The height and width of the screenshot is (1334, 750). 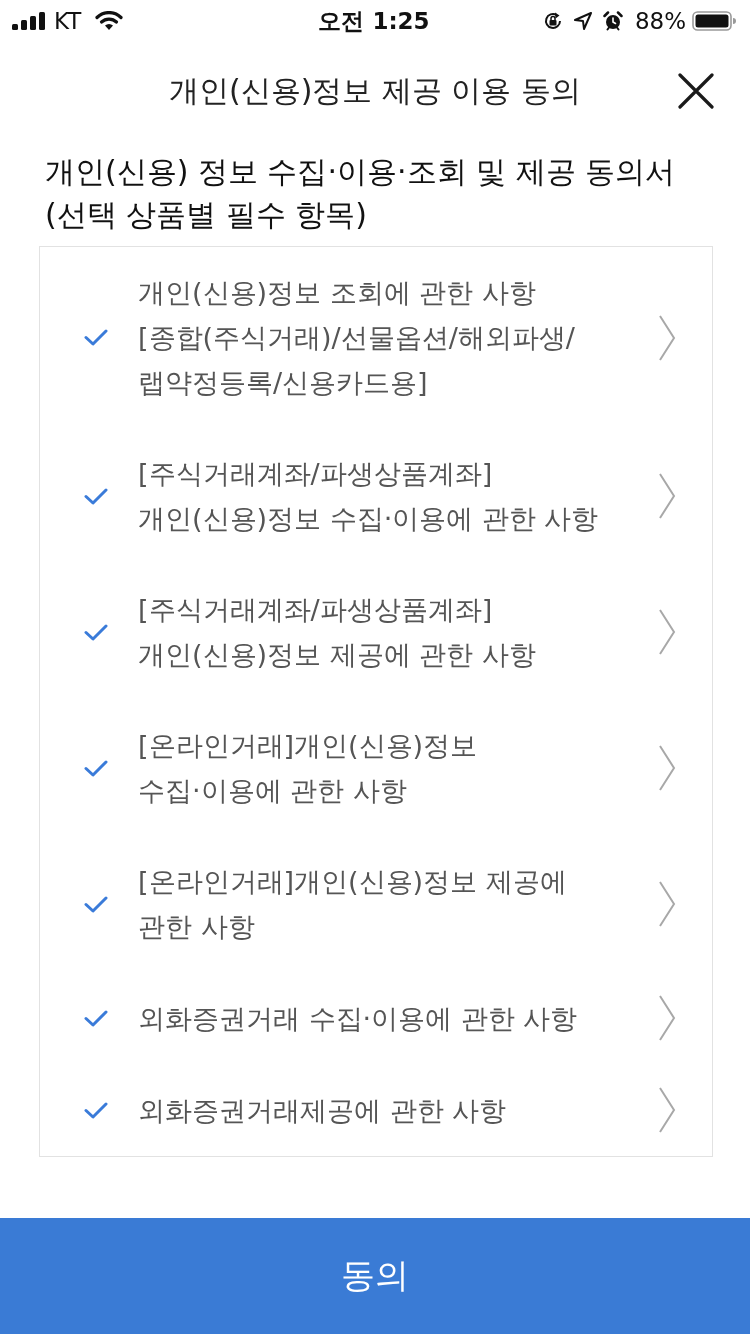 What do you see at coordinates (375, 91) in the screenshot?
I see `screen-title: 개인(신용)정보 제공 이용 동의` at bounding box center [375, 91].